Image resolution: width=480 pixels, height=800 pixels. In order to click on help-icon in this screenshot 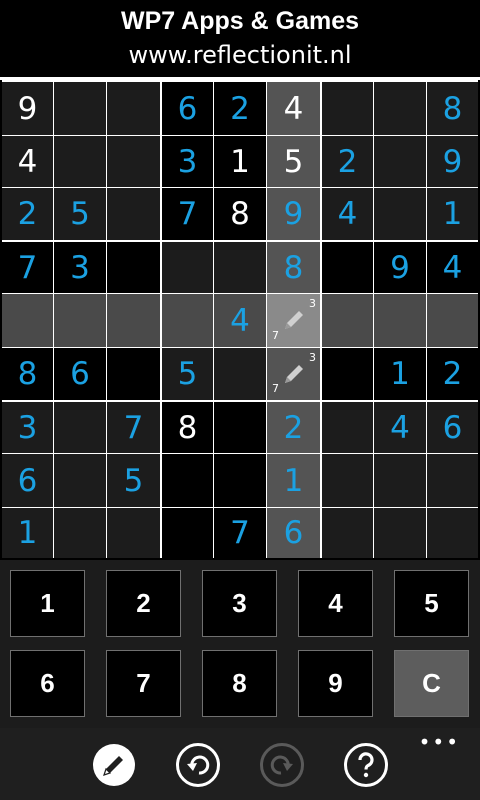, I will do `click(366, 767)`.